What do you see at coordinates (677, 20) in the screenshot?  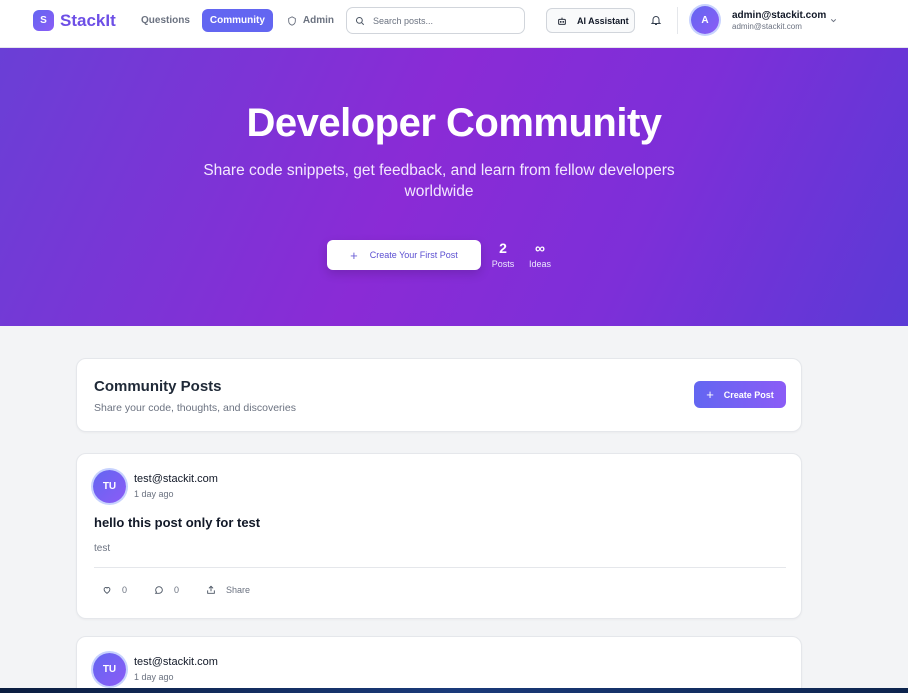 I see `header-divider` at bounding box center [677, 20].